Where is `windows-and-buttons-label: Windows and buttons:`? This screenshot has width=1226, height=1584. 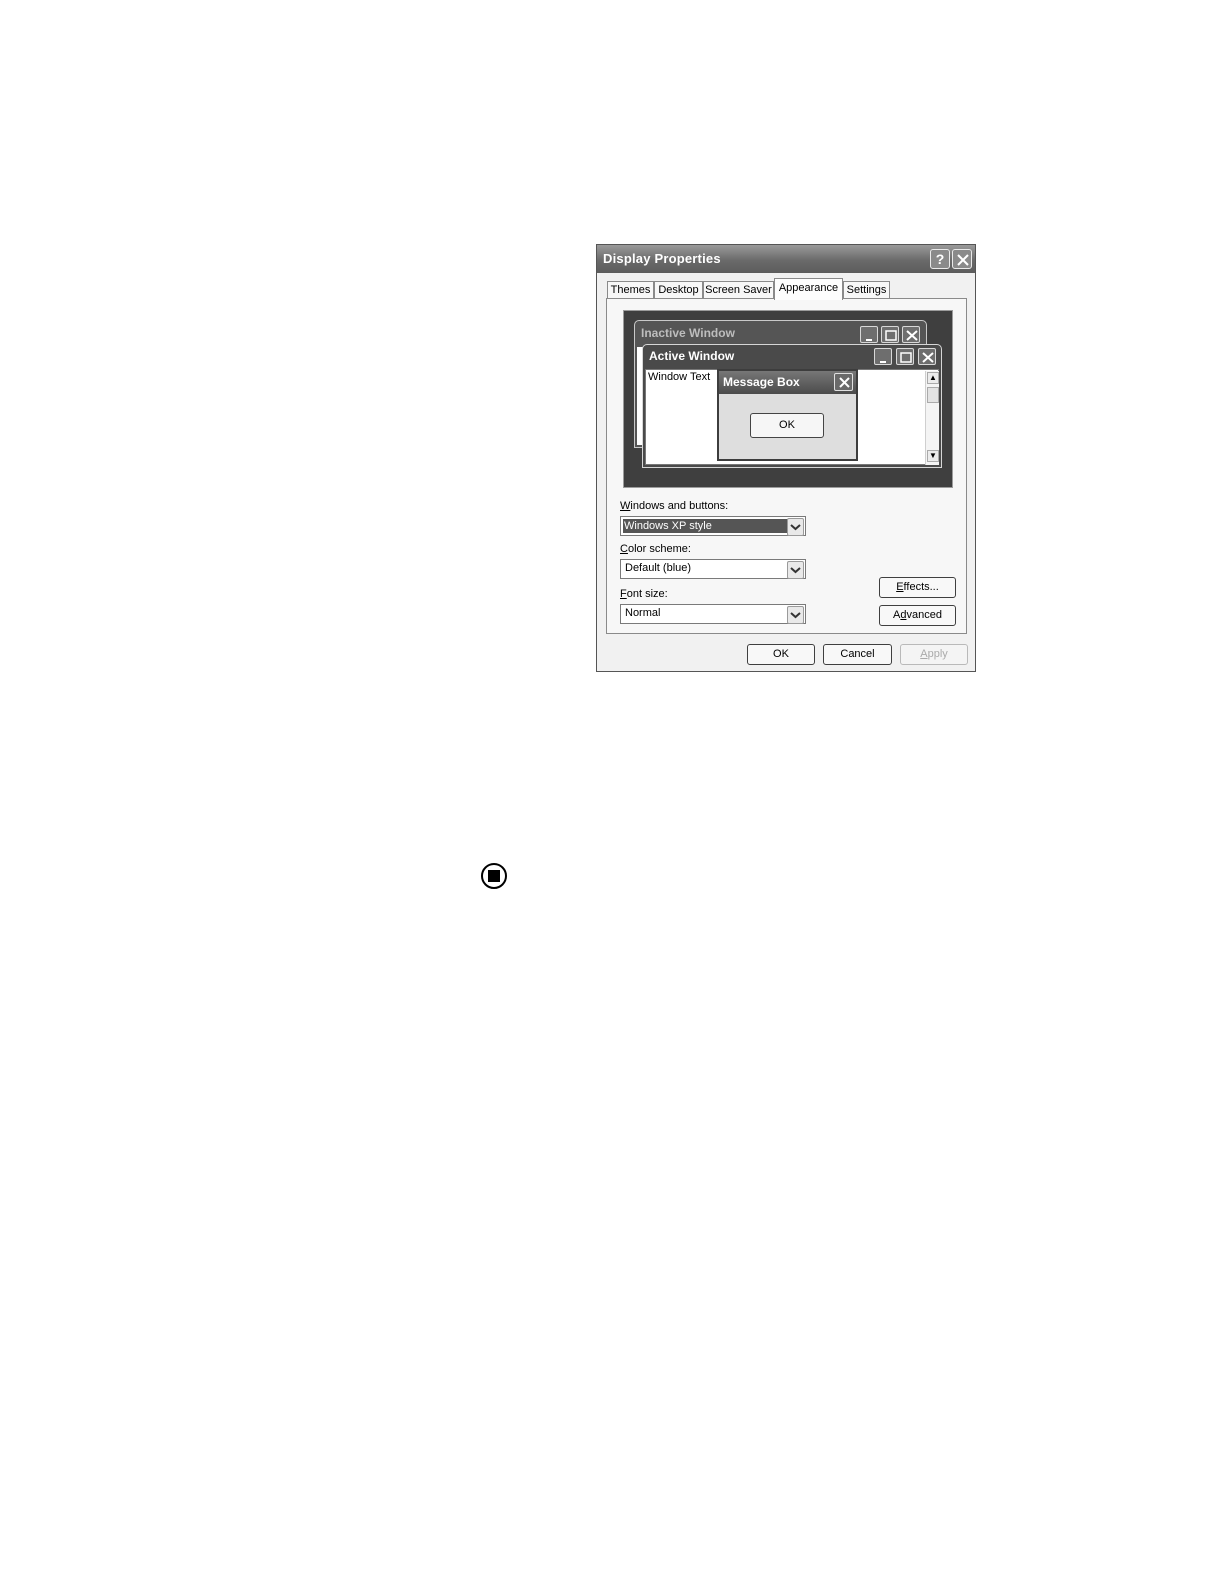
windows-and-buttons-label: Windows and buttons: is located at coordinates (674, 506).